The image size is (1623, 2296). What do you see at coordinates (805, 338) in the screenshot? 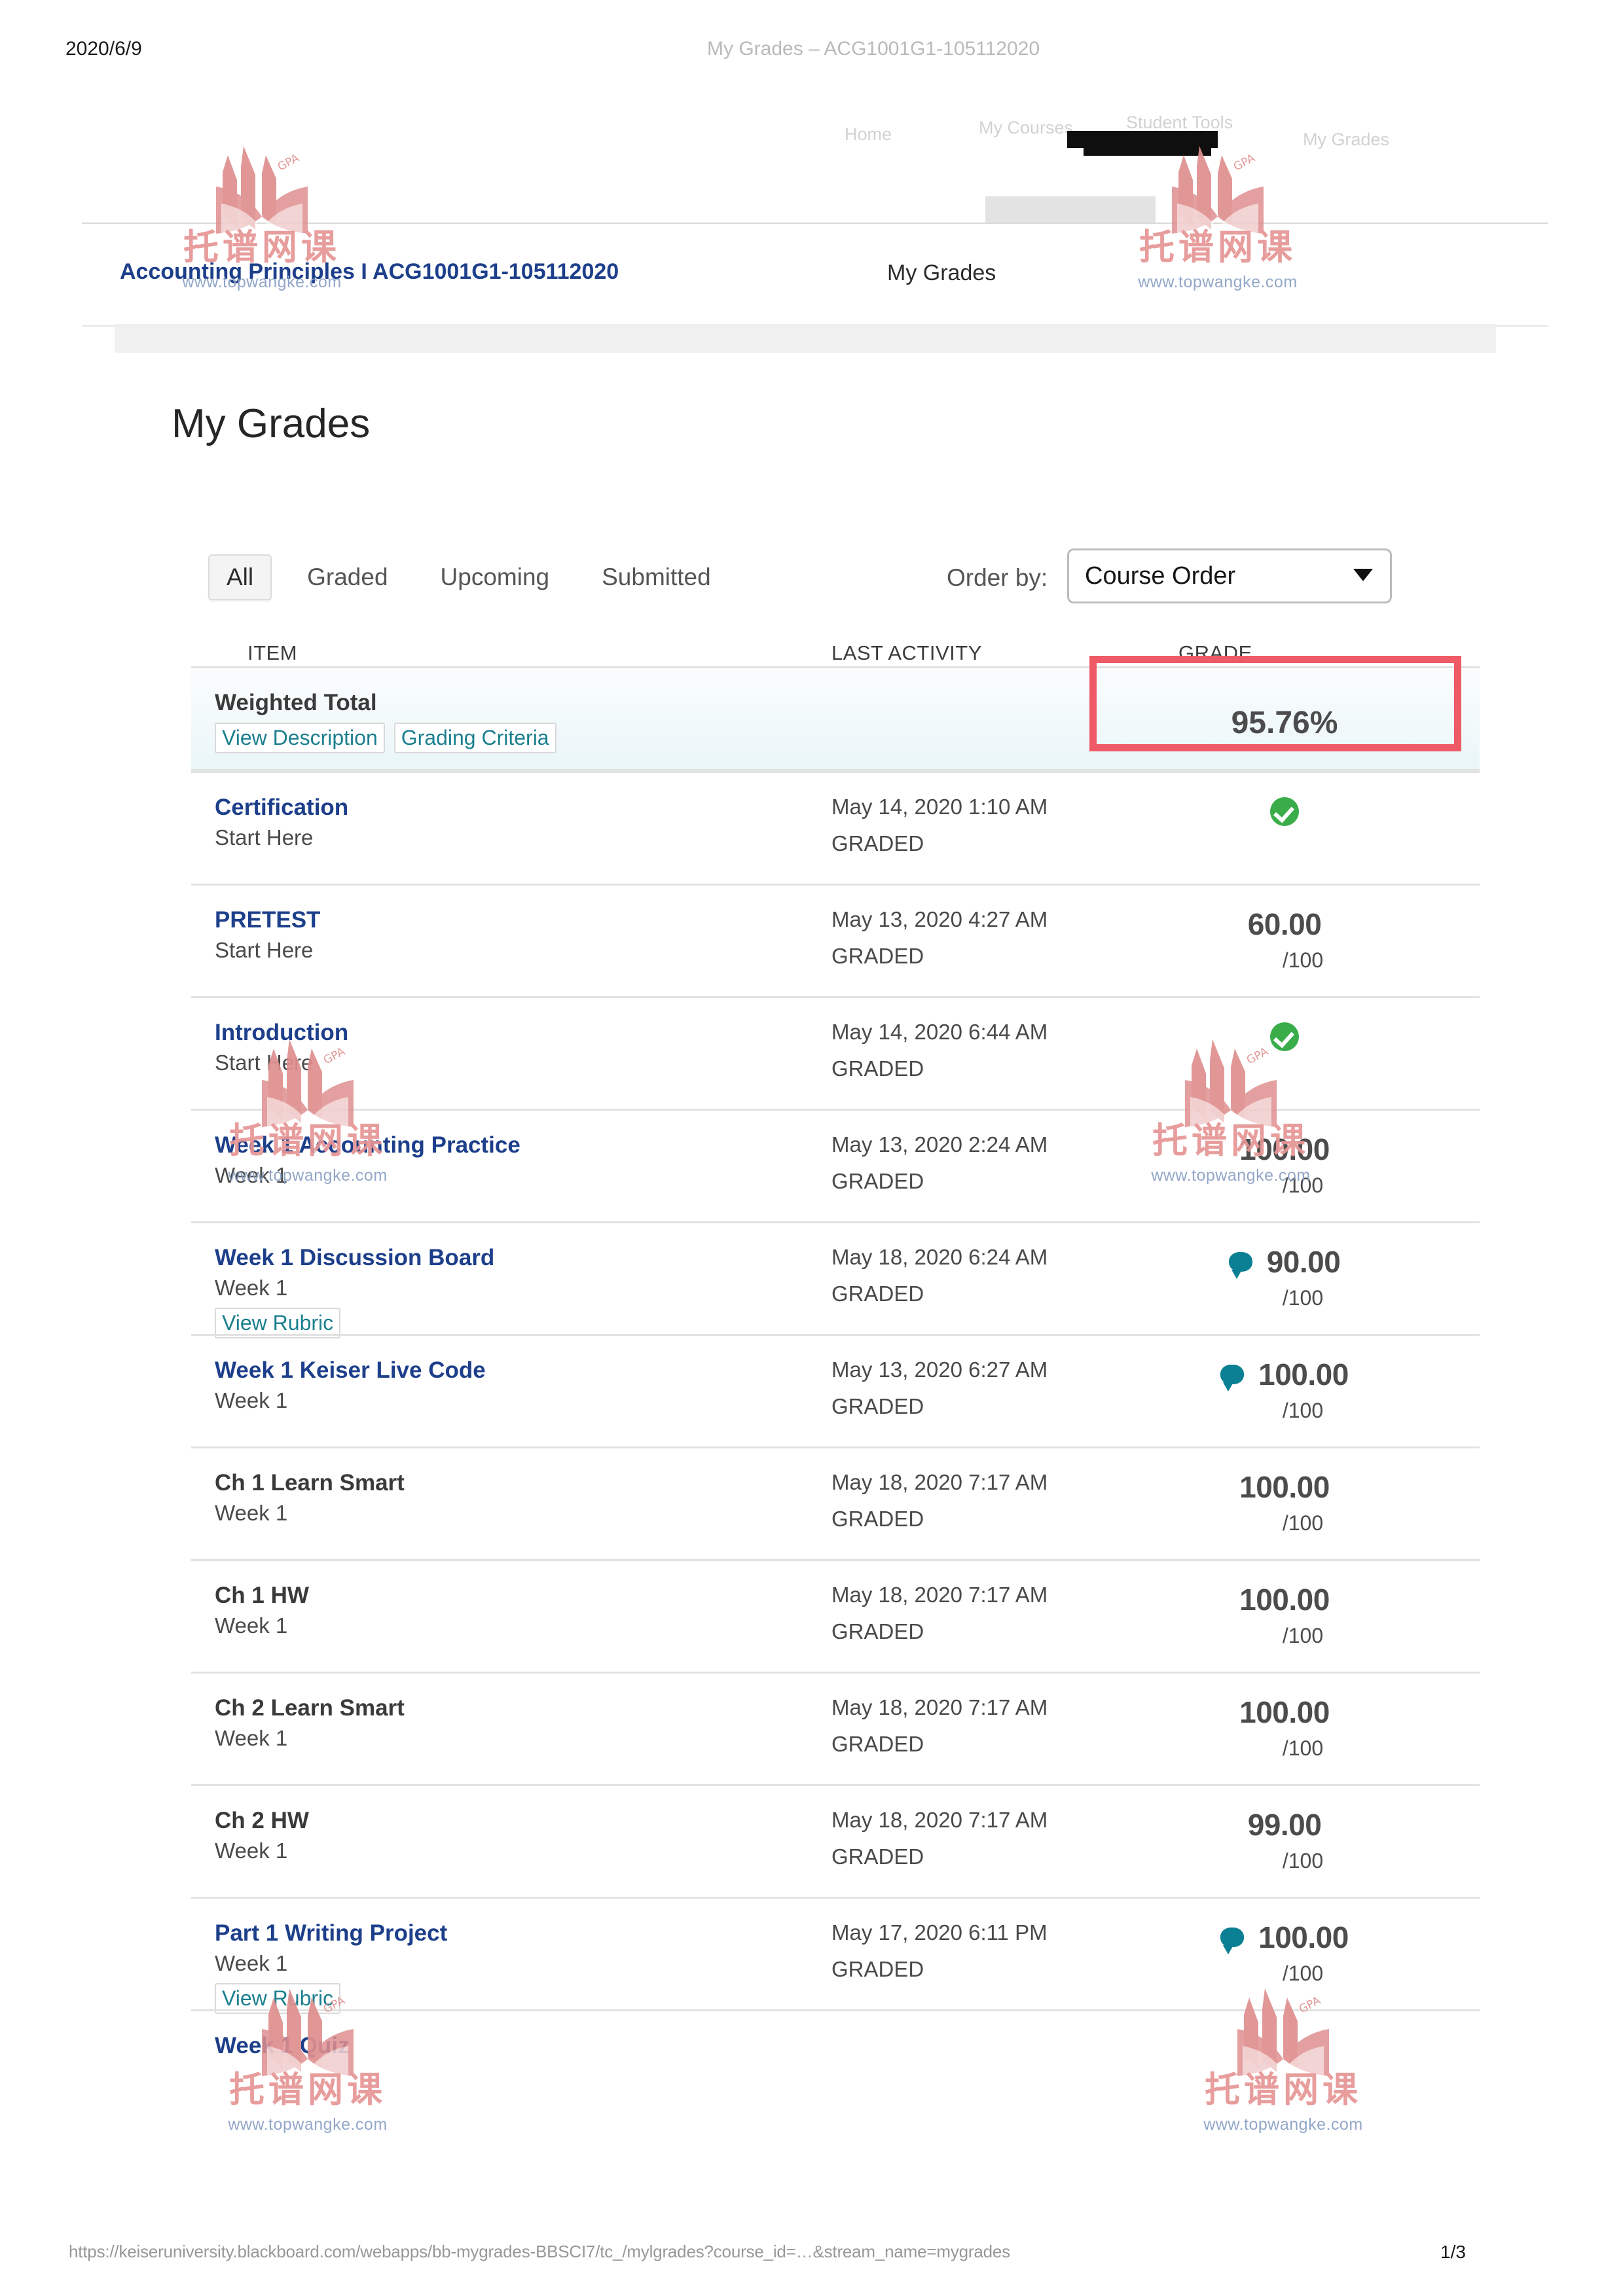
I see `watermark-band` at bounding box center [805, 338].